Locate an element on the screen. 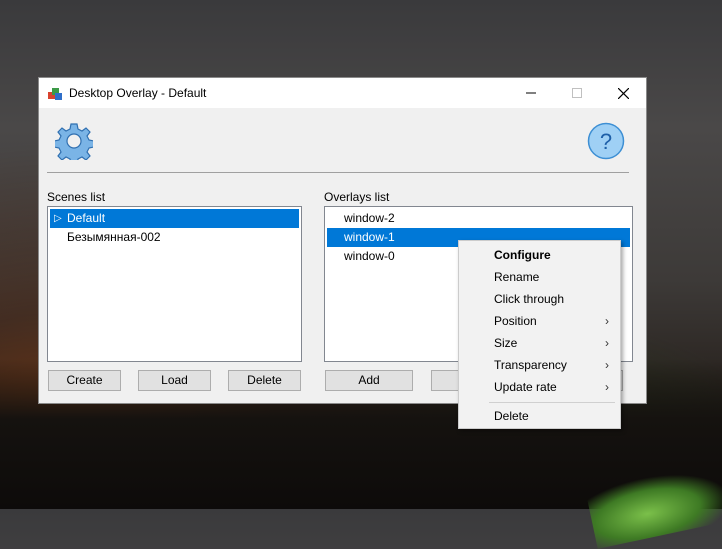 This screenshot has height=549, width=722. create-scene-button: Create is located at coordinates (84, 380).